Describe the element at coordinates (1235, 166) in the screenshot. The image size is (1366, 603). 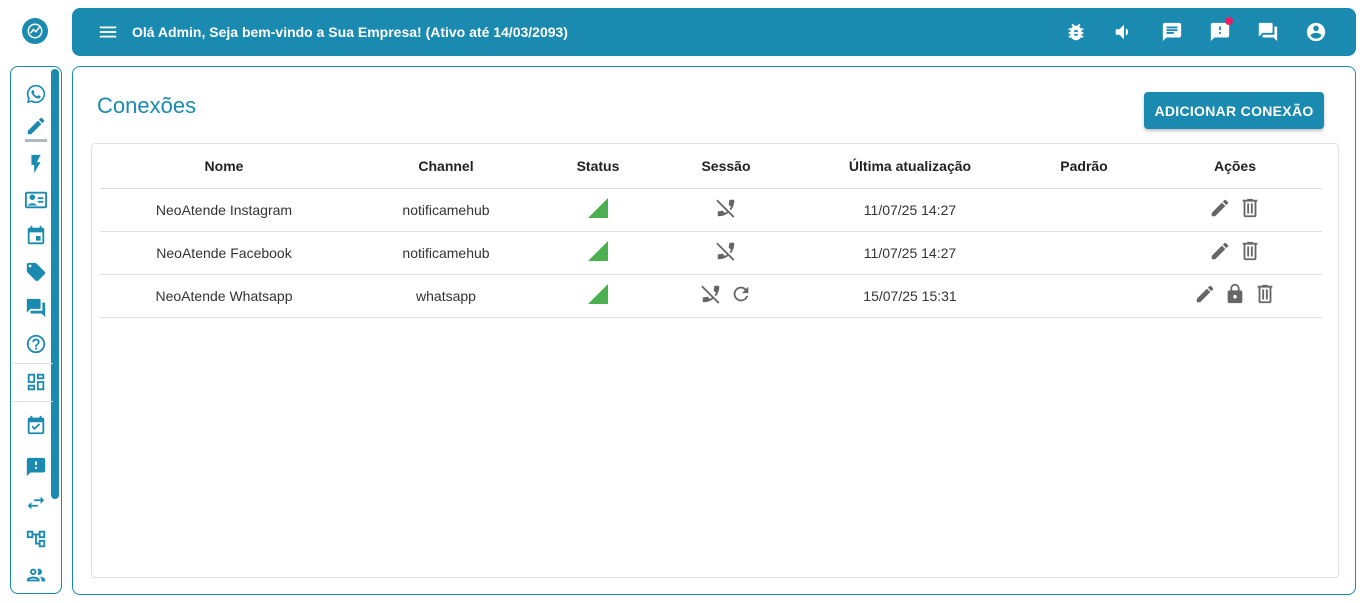
I see `column-header-actions: Ações` at that location.